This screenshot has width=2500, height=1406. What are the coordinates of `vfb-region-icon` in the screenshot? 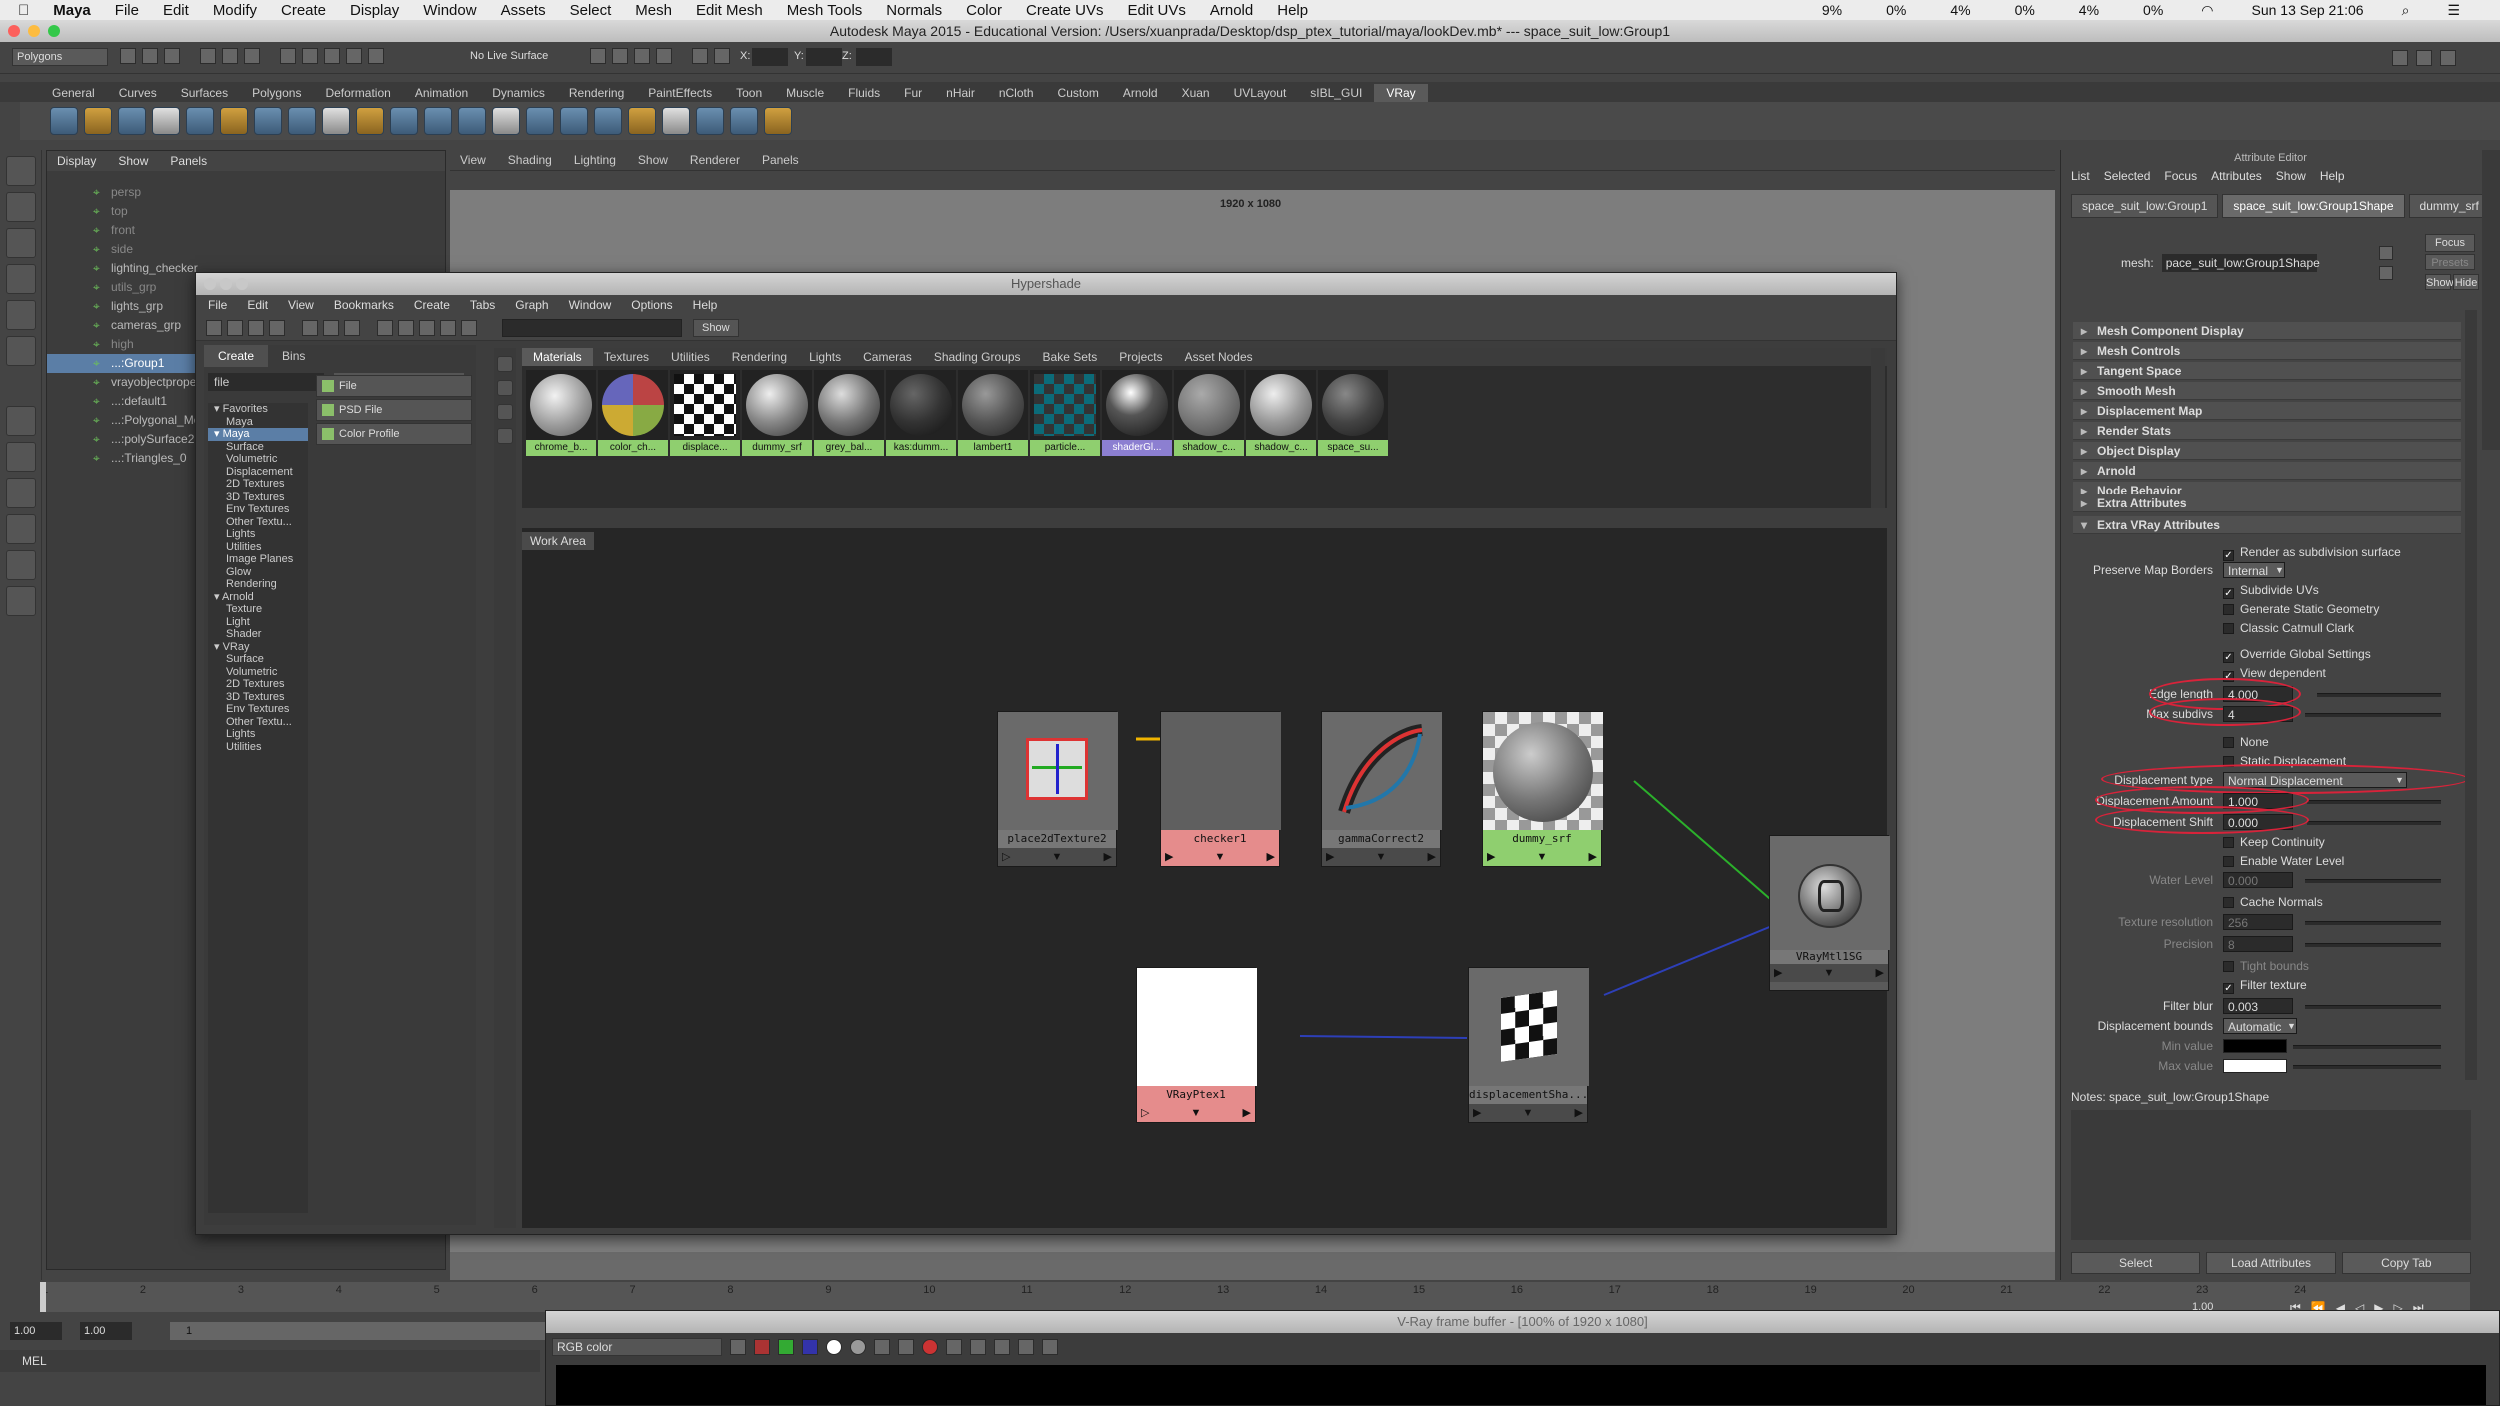 It's located at (978, 1347).